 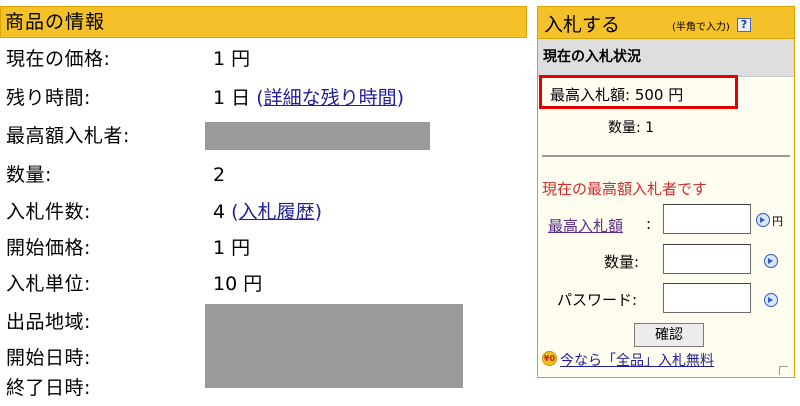 I want to click on bid-panel-header: 入札する (半角で入力) ?, so click(x=666, y=23).